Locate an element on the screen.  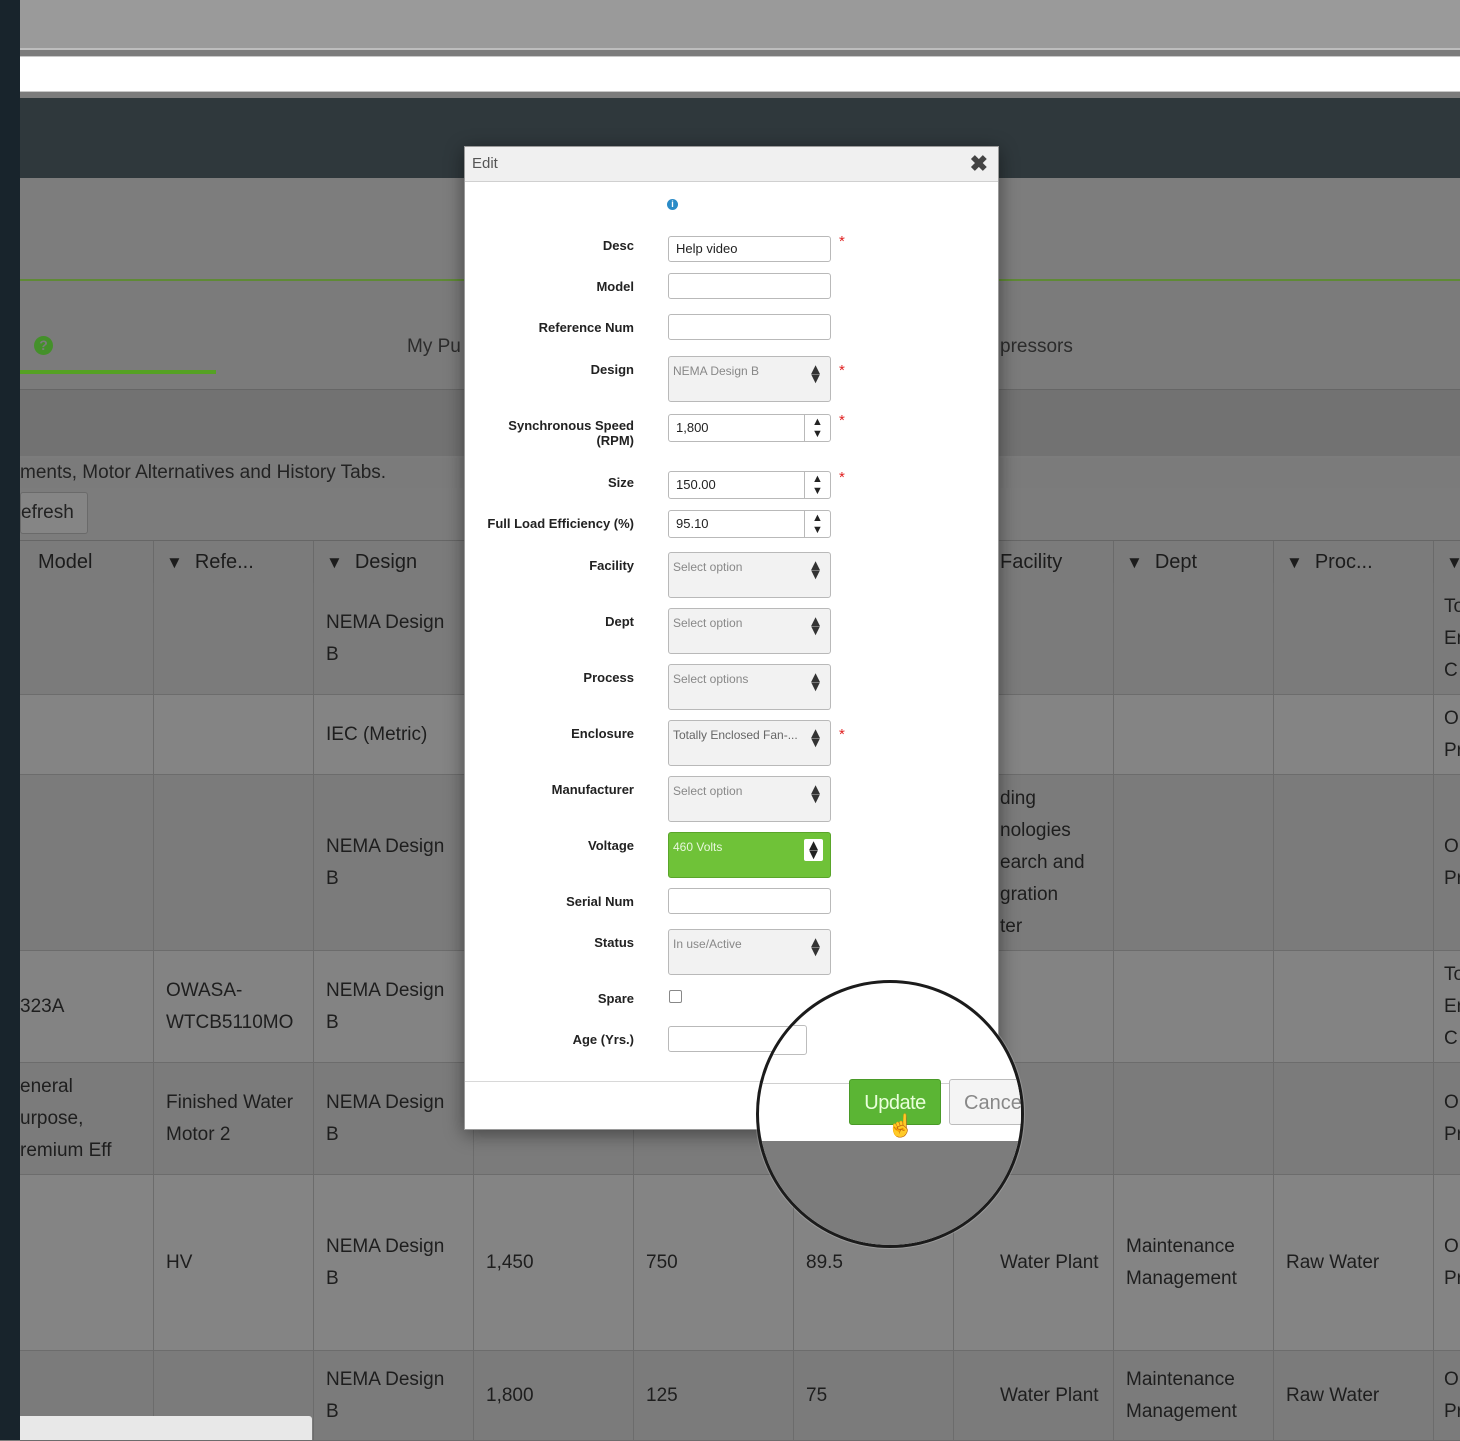
design-select: NEMA Design B ▲ ▼ is located at coordinates (749, 379).